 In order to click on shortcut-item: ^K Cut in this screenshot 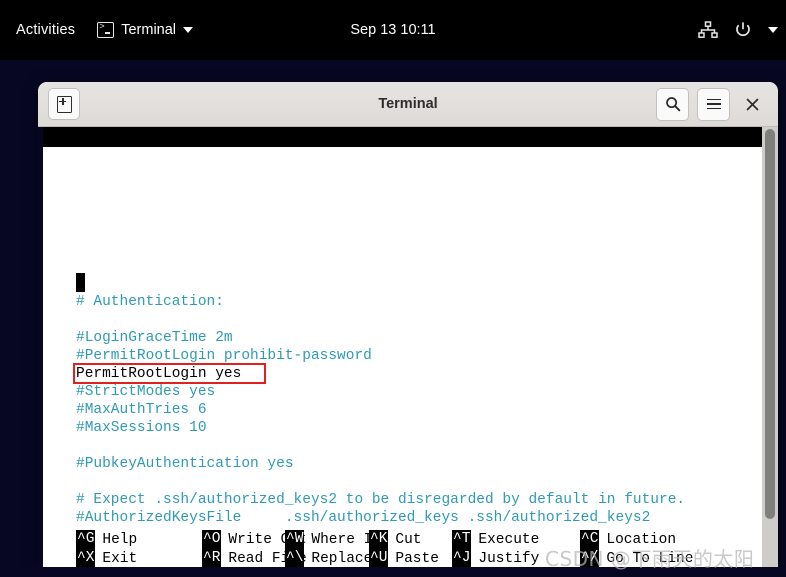, I will do `click(395, 539)`.